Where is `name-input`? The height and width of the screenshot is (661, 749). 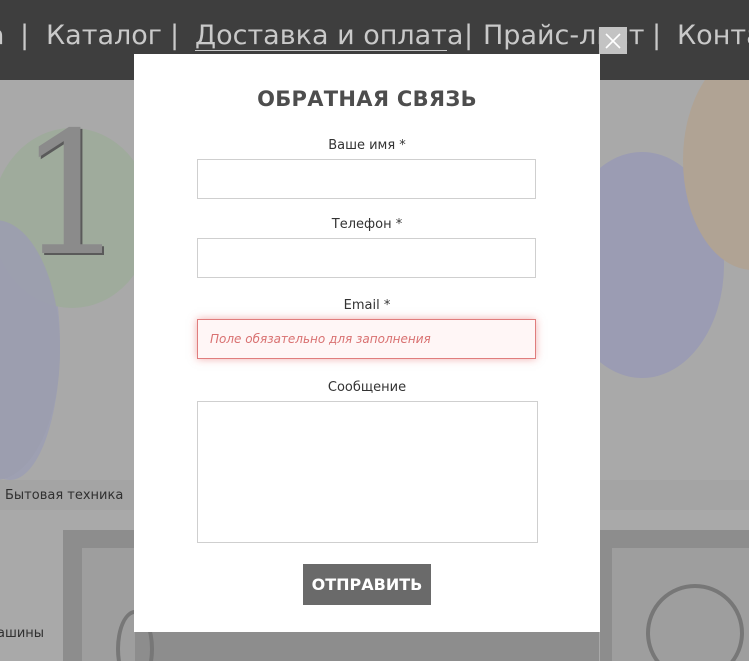
name-input is located at coordinates (366, 179).